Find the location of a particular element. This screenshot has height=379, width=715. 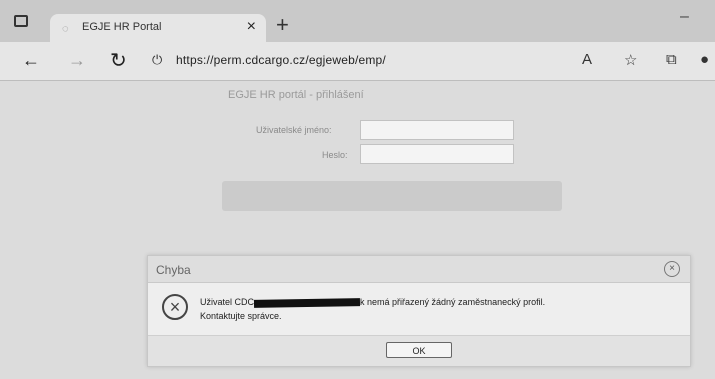

dialog-footer: OK is located at coordinates (419, 350).